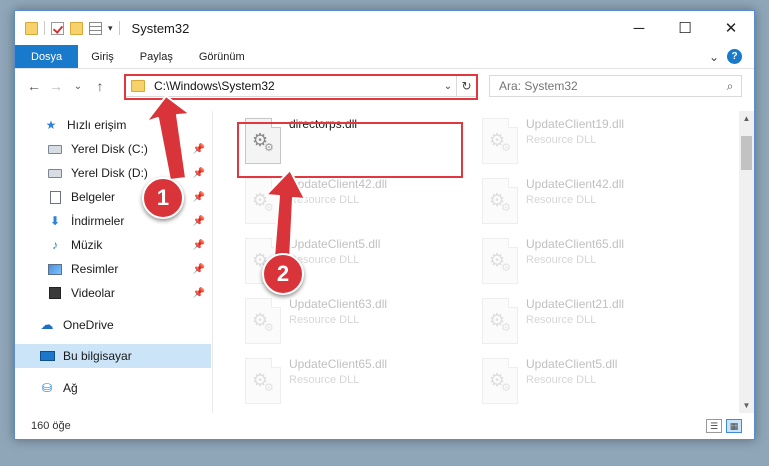 The width and height of the screenshot is (769, 466). Describe the element at coordinates (113, 325) in the screenshot. I see `sidebar-item-onedrive: ☁ OneDrive` at that location.